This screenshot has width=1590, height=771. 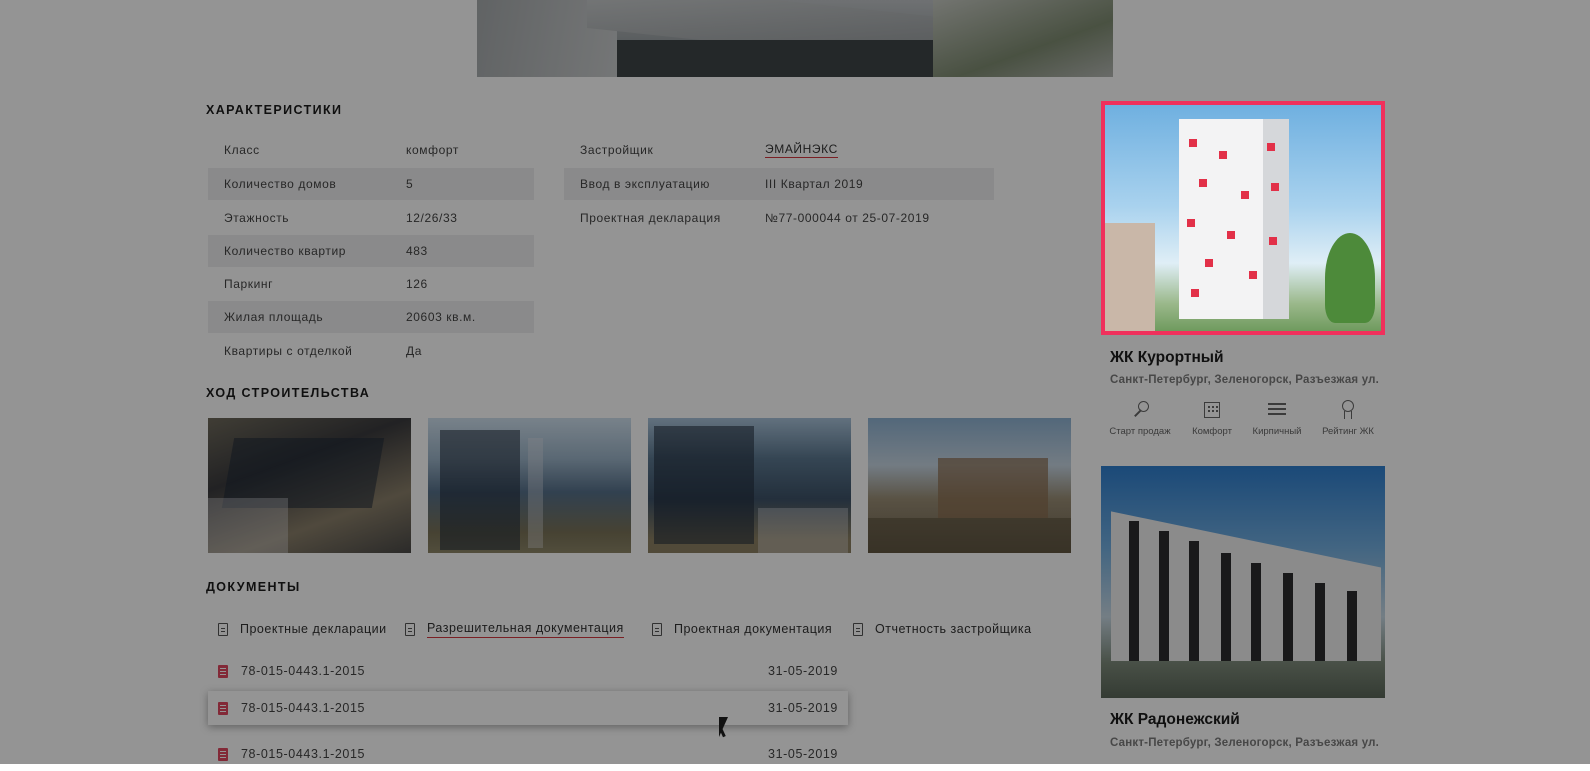 I want to click on char-label: Этажность, so click(x=257, y=218).